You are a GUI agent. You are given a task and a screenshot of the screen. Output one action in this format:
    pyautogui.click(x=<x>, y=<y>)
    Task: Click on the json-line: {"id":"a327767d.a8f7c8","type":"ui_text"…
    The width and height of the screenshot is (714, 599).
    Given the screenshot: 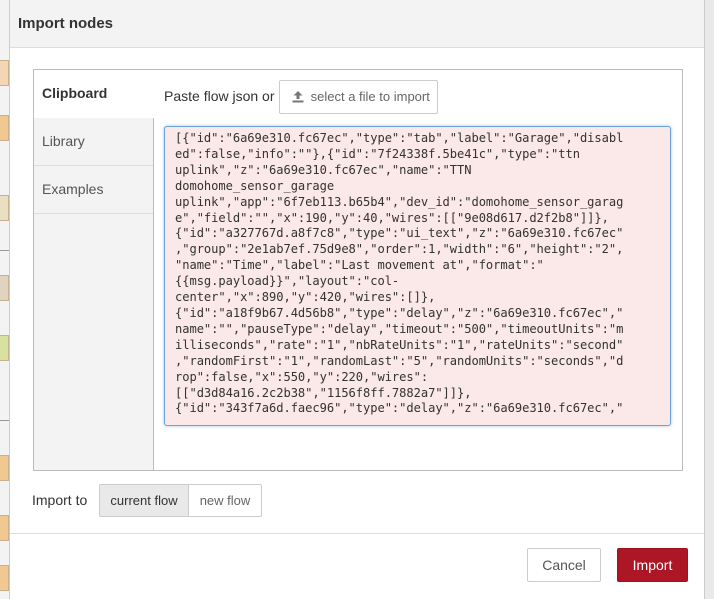 What is the action you would take?
    pyautogui.click(x=399, y=233)
    